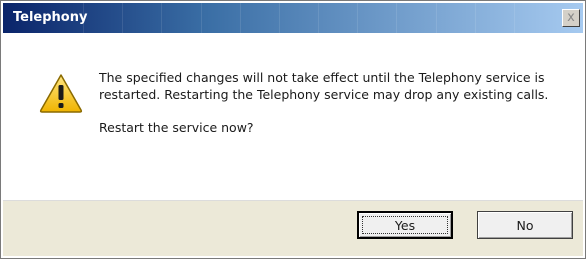  I want to click on yes-button: Yes, so click(405, 225).